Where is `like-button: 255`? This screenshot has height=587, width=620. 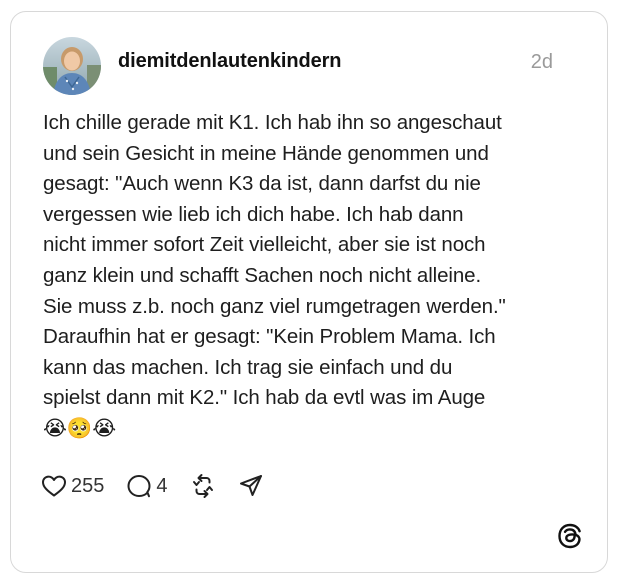
like-button: 255 is located at coordinates (72, 486).